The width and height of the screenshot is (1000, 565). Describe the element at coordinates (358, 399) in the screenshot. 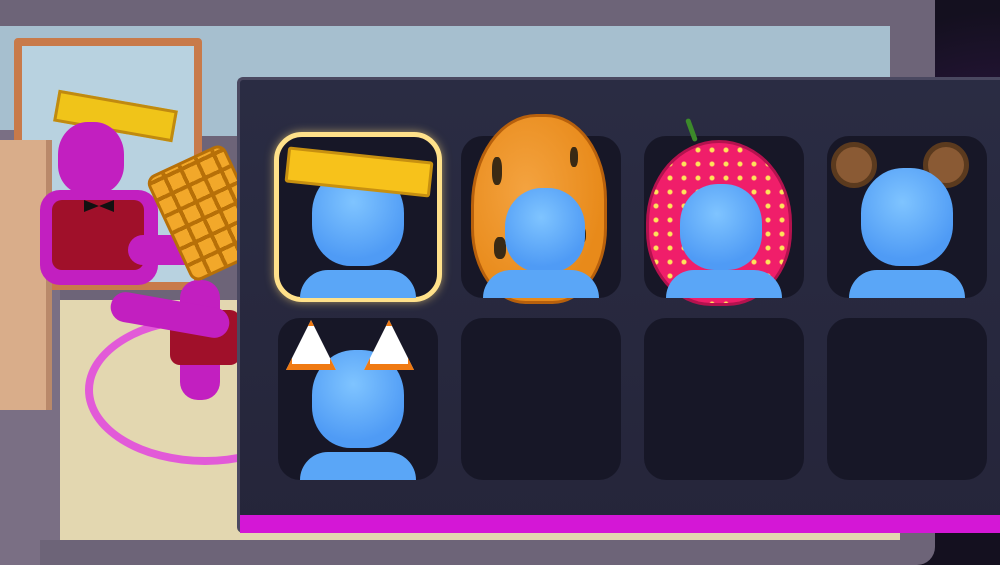

I see `inventory-slot-fox-ears` at that location.